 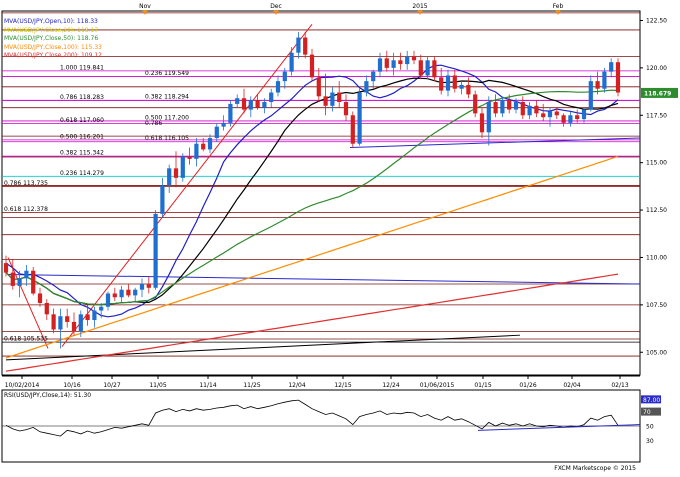 What do you see at coordinates (26, 209) in the screenshot?
I see `fib-level-label: 0.618 112.378` at bounding box center [26, 209].